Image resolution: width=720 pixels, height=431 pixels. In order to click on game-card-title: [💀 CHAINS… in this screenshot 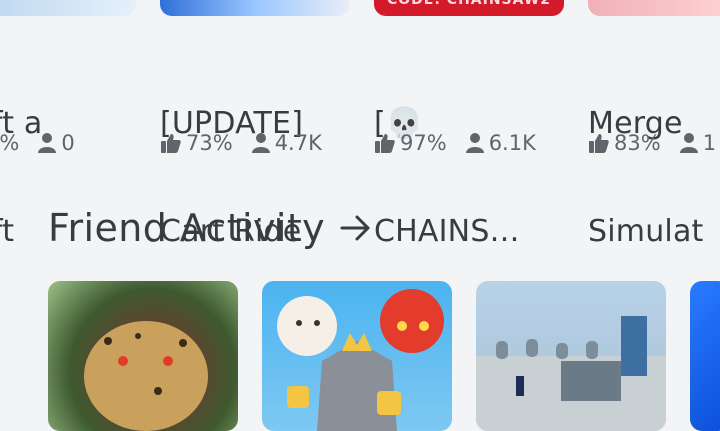, I will do `click(447, 160)`.